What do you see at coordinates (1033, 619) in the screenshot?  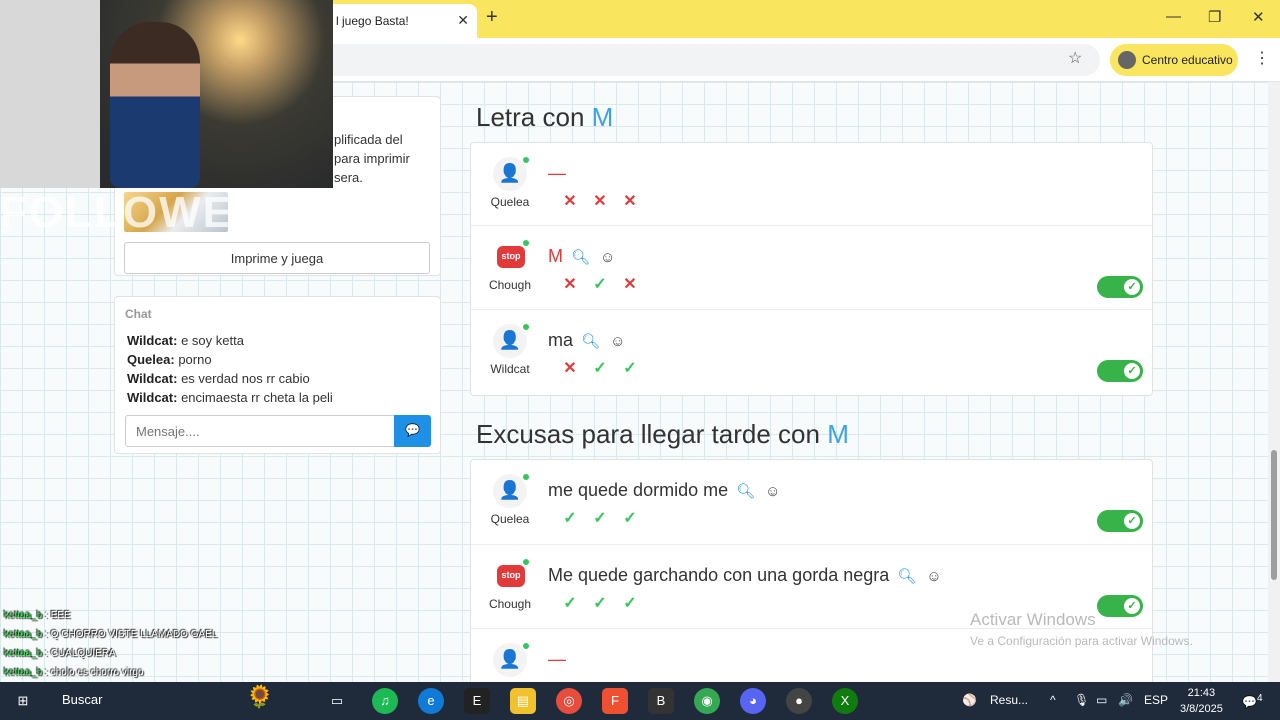 I see `activate-windows-title: Activar Windows` at bounding box center [1033, 619].